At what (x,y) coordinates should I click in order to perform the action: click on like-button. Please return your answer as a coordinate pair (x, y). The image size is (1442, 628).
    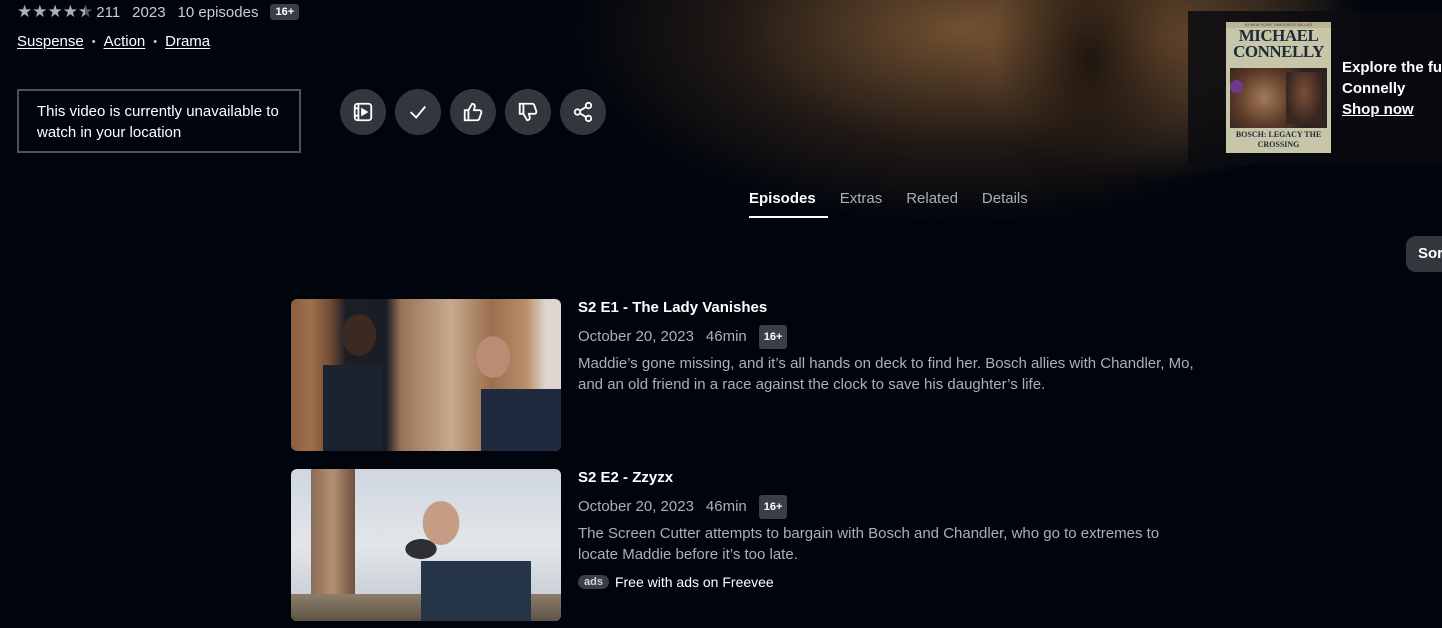
    Looking at the image, I should click on (473, 112).